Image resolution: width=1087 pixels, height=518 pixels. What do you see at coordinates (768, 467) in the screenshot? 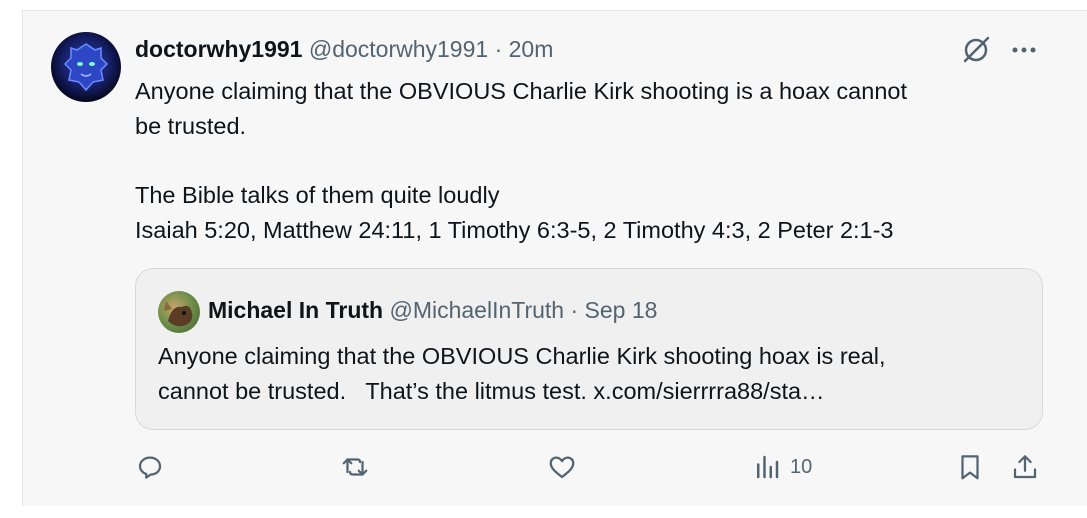
I see `views-icon` at bounding box center [768, 467].